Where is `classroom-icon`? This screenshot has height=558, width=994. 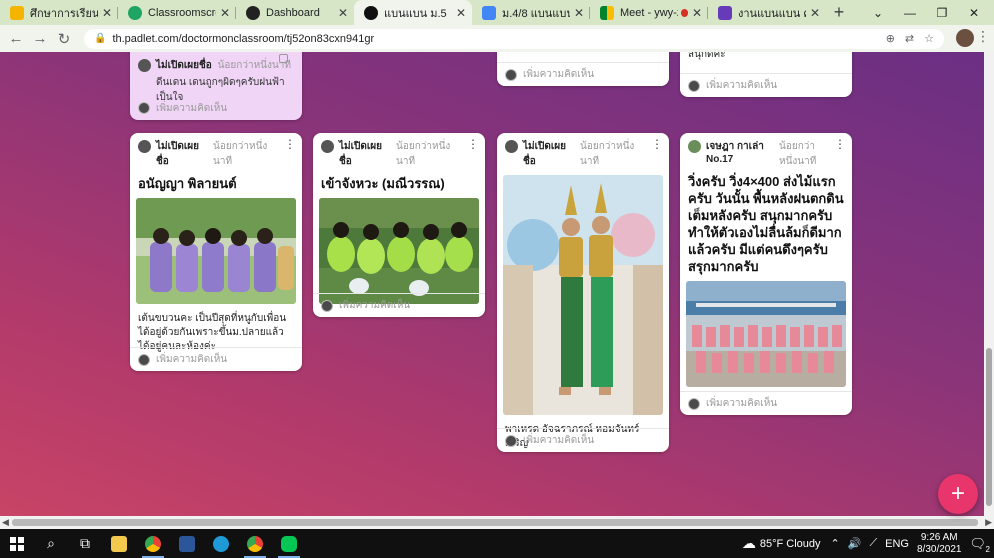 classroom-icon is located at coordinates (489, 12).